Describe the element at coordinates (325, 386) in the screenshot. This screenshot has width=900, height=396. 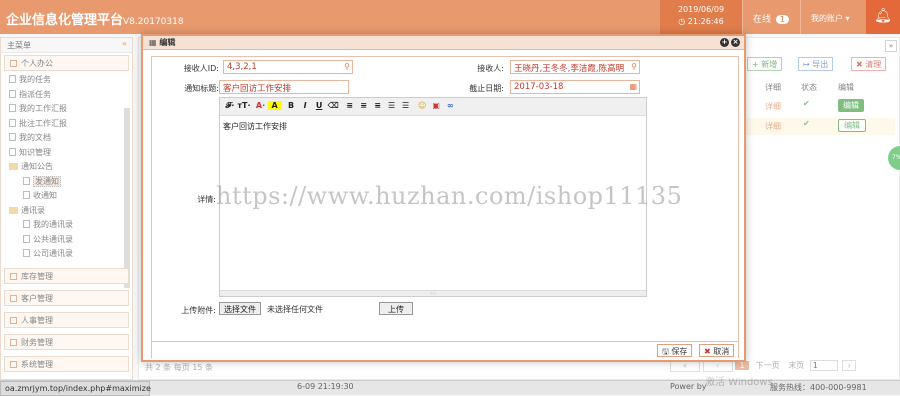
I see `footer-datetime: 6-09 21:19:30` at that location.